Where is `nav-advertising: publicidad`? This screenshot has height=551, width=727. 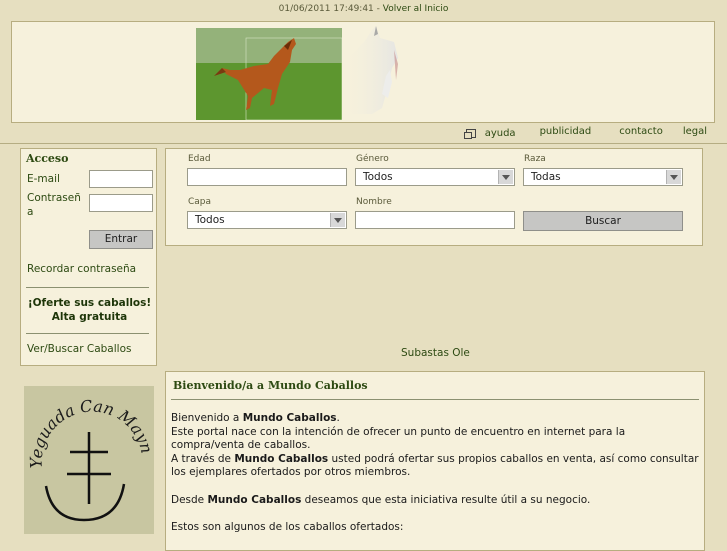
nav-advertising: publicidad is located at coordinates (566, 133).